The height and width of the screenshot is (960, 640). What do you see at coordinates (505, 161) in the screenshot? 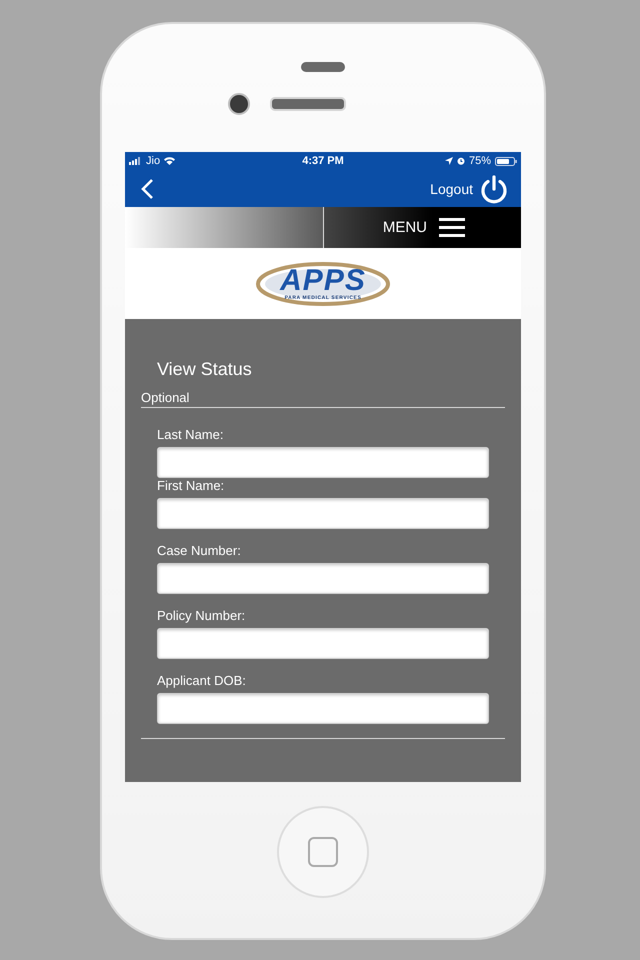
I see `battery-icon` at bounding box center [505, 161].